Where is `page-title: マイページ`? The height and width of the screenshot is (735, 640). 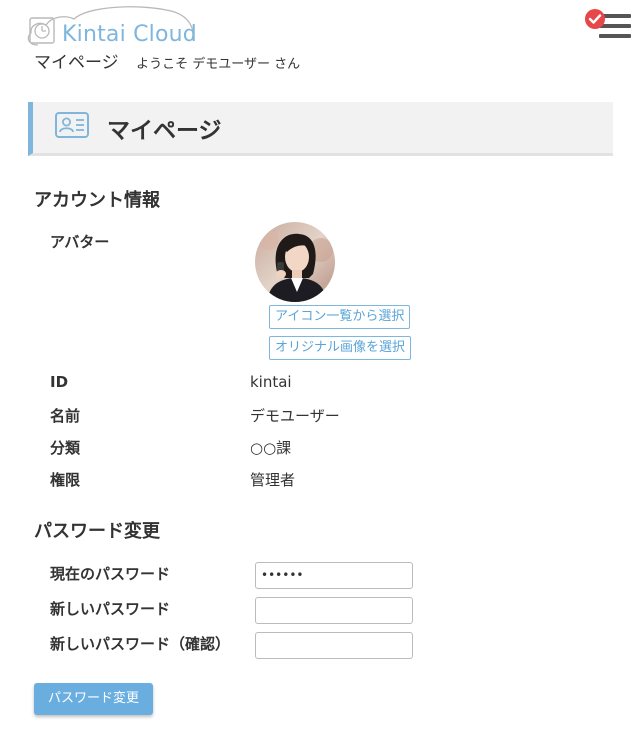 page-title: マイページ is located at coordinates (164, 131).